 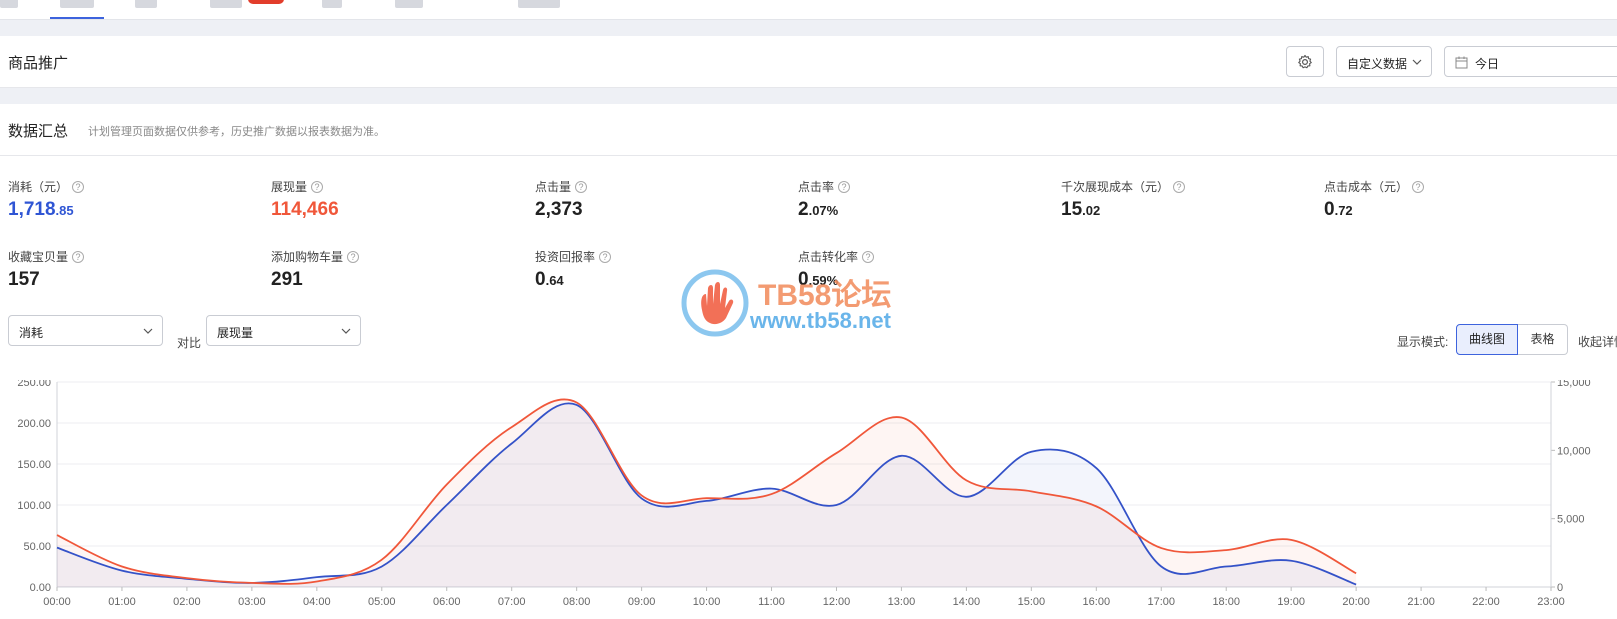 What do you see at coordinates (1115, 187) in the screenshot?
I see `metric-label-text: 千次展现成本（元）` at bounding box center [1115, 187].